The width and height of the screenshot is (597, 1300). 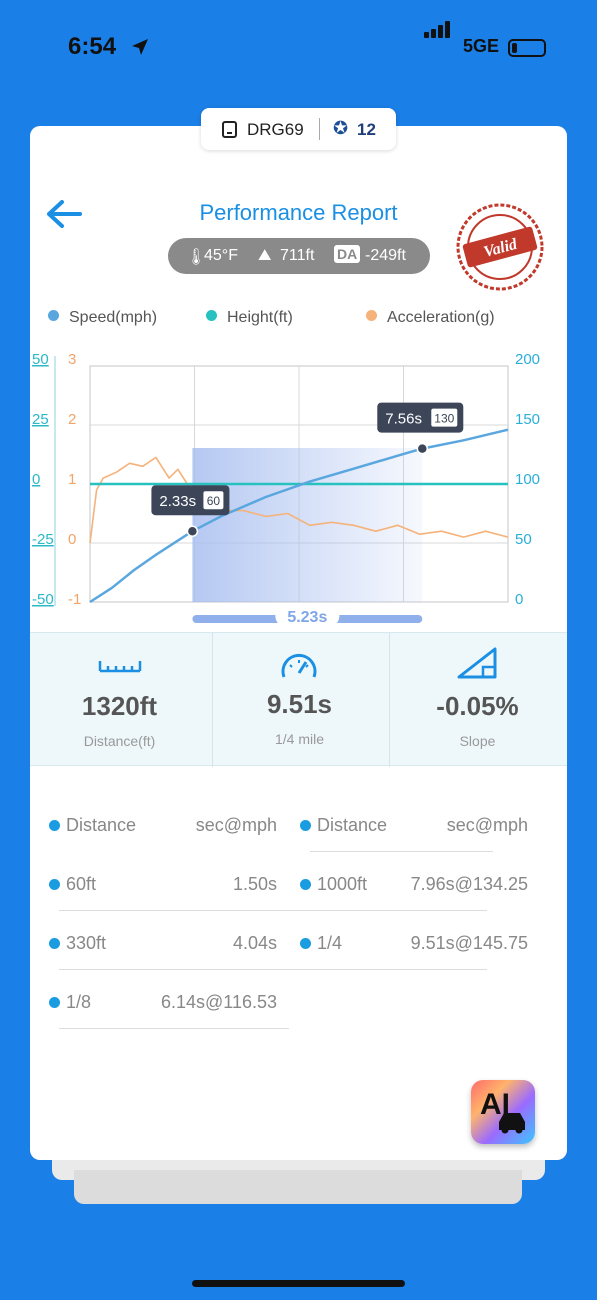 I want to click on tick-label-height: 0, so click(x=36, y=479).